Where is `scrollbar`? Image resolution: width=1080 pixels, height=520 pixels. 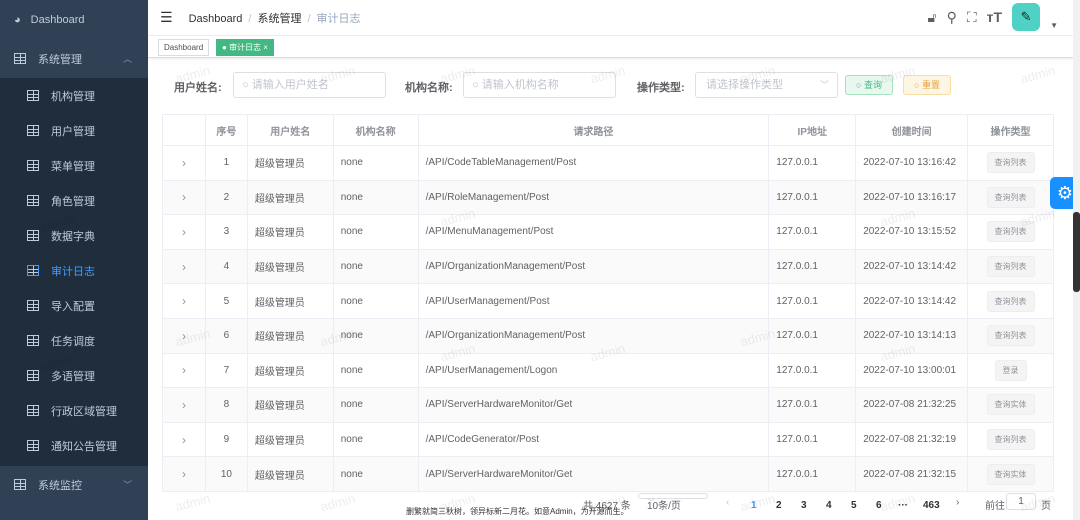
scrollbar is located at coordinates (1076, 260).